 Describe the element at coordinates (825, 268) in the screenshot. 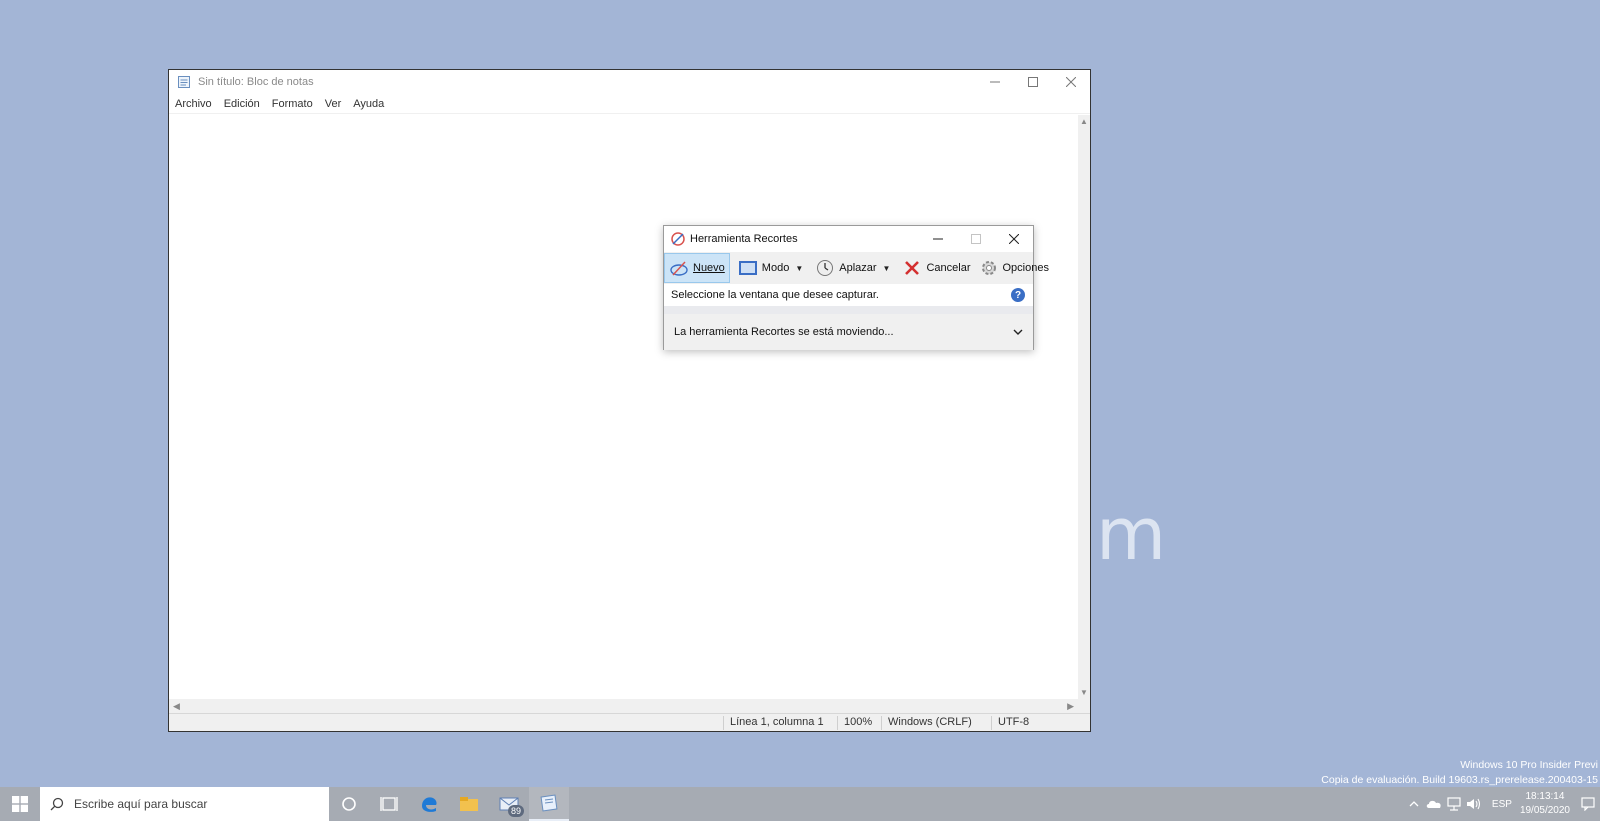

I see `clock-icon` at that location.